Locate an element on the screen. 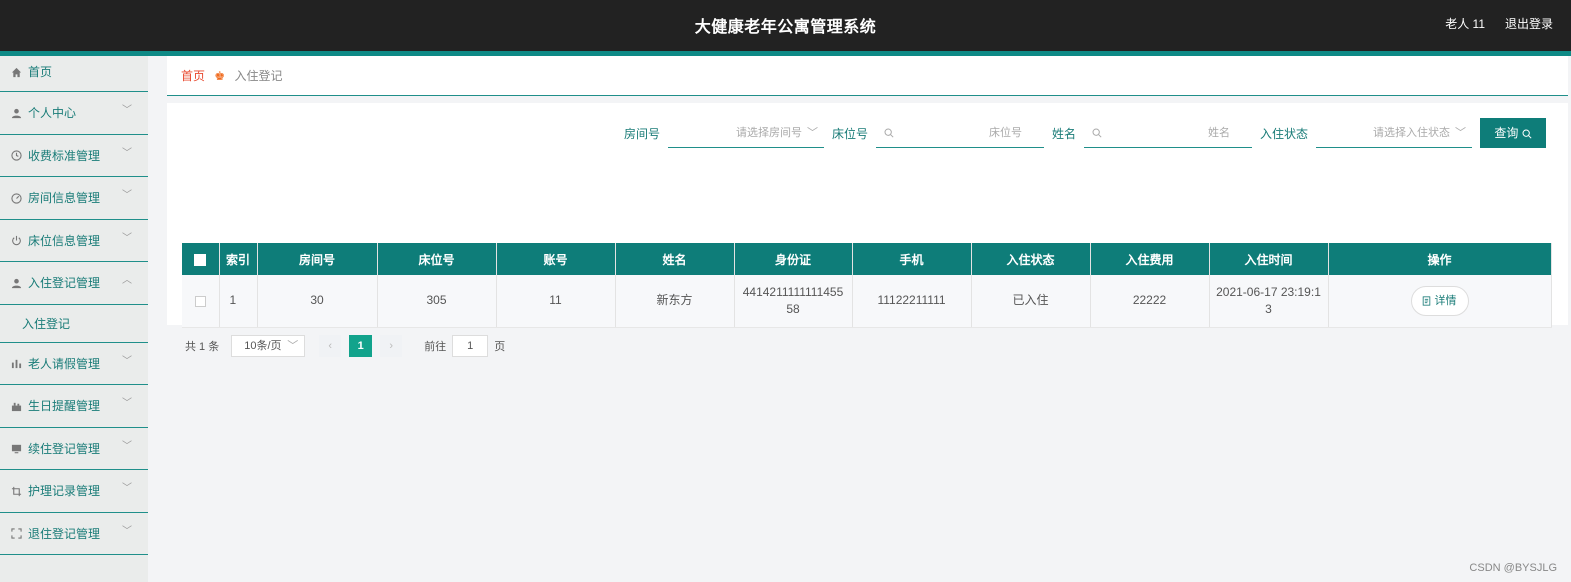 This screenshot has height=582, width=1571. row-checkbox is located at coordinates (200, 301).